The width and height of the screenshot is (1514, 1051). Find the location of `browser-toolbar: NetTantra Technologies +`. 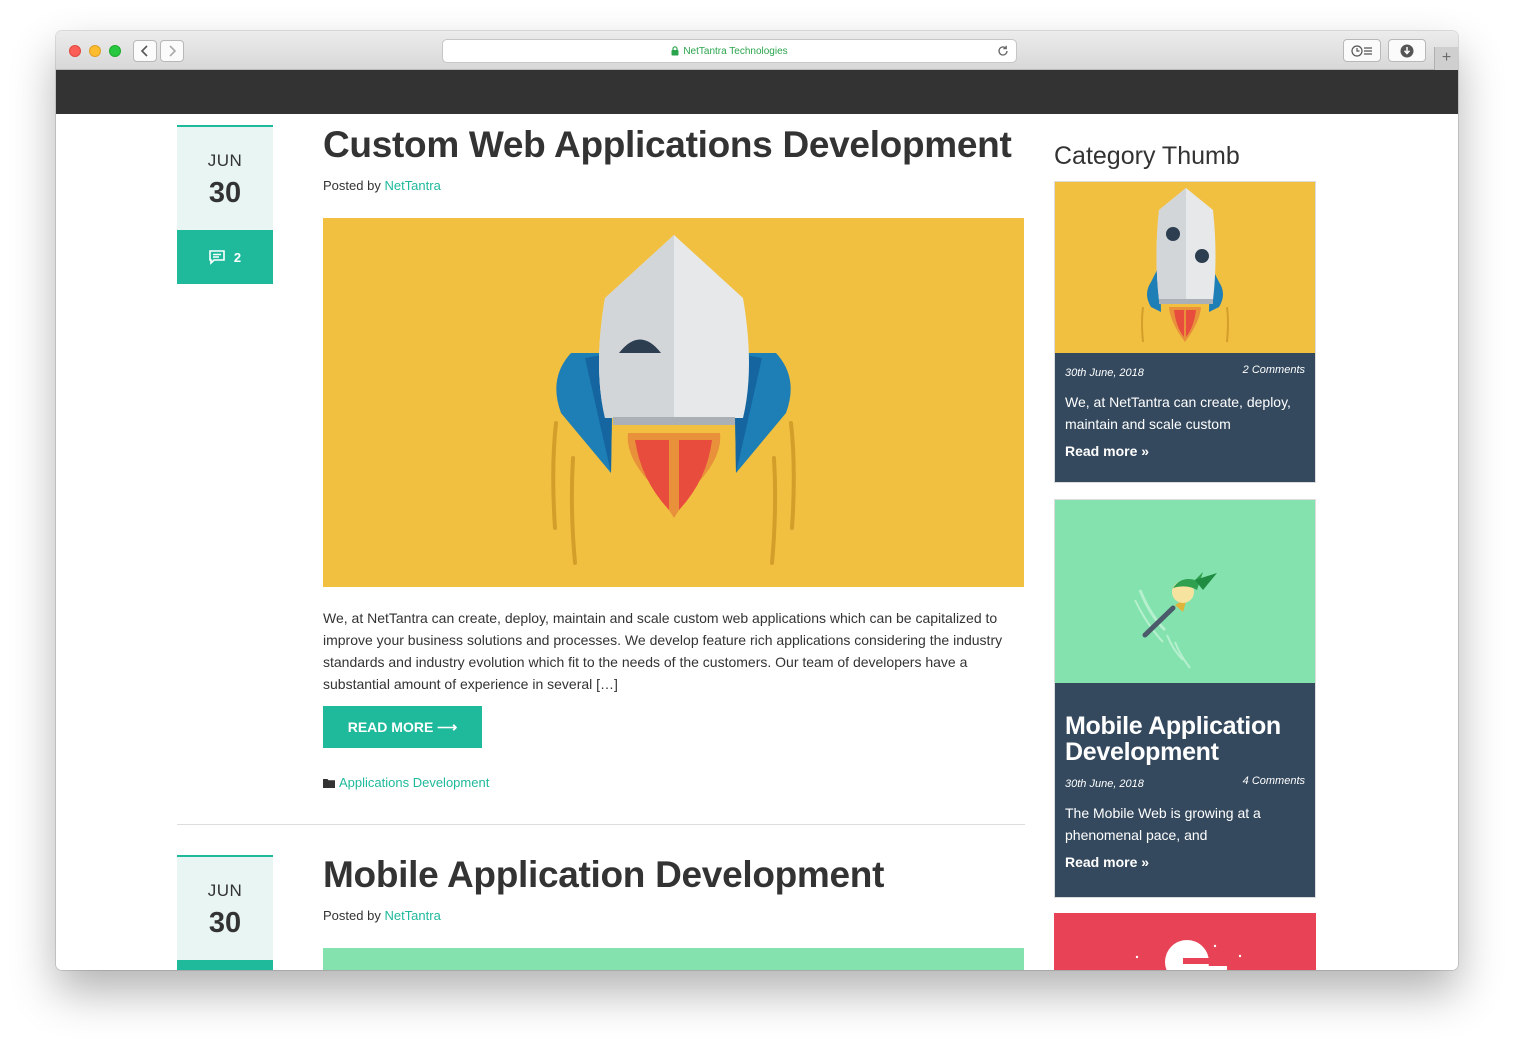

browser-toolbar: NetTantra Technologies + is located at coordinates (757, 50).